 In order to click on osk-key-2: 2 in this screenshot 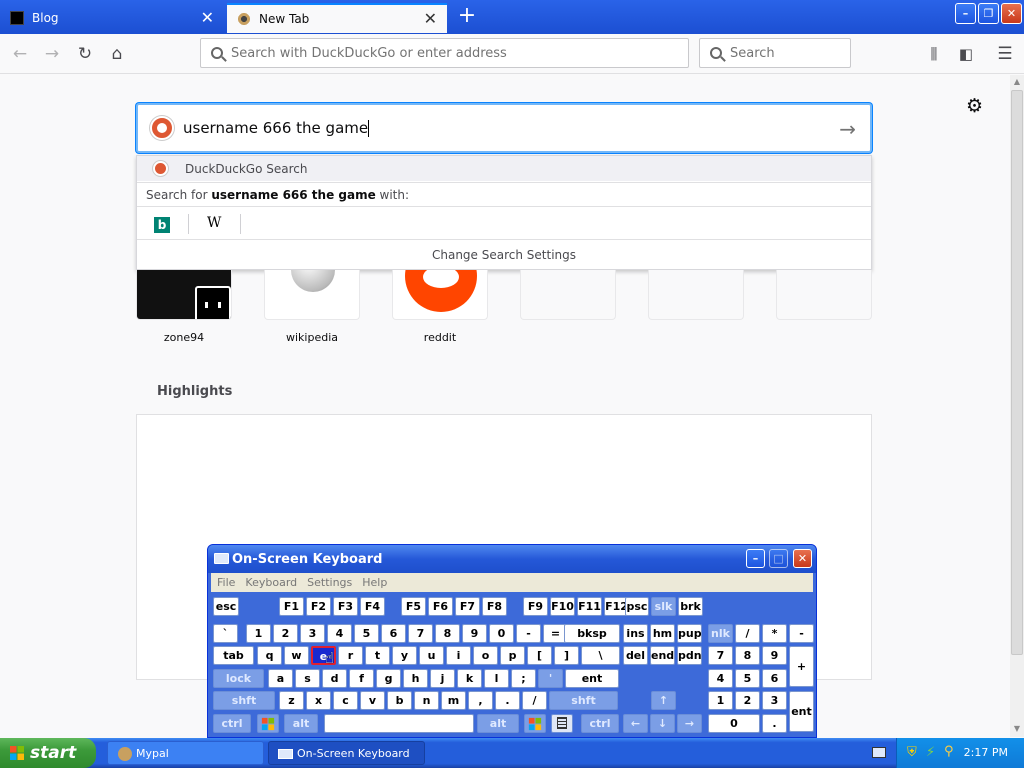, I will do `click(285, 633)`.